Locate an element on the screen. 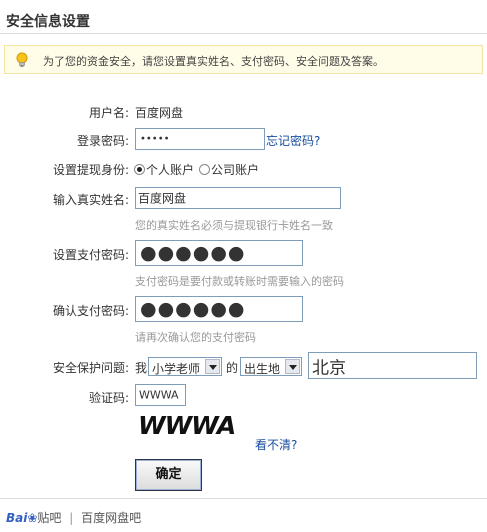  page-title: 安全信息设置 is located at coordinates (243, 17).